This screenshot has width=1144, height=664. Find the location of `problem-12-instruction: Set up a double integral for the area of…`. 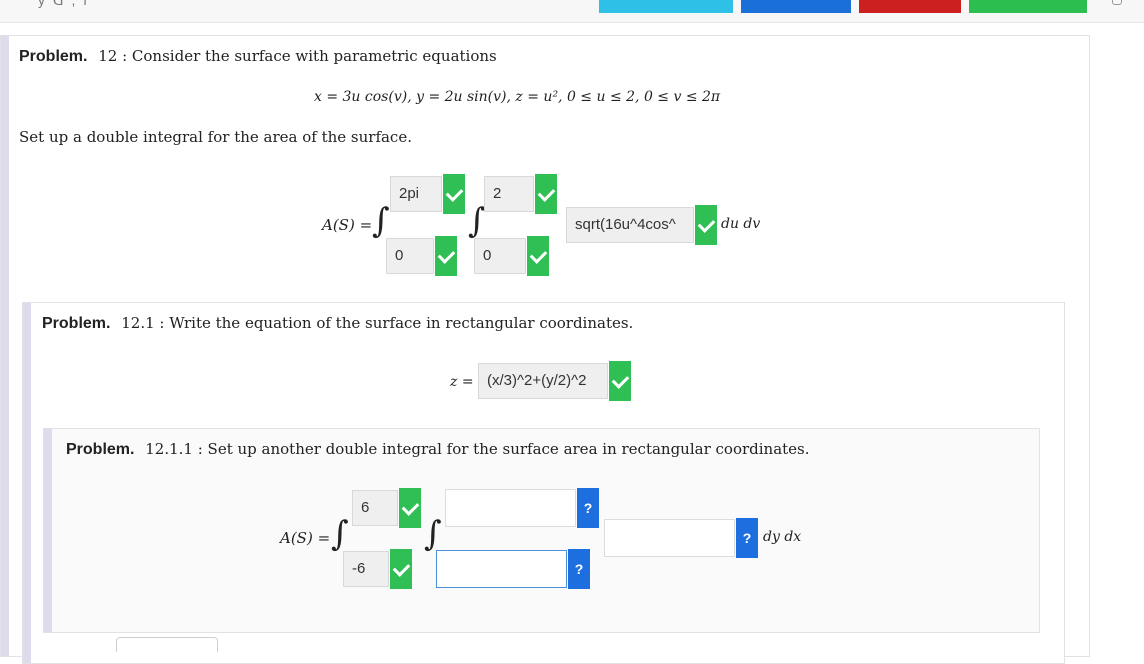

problem-12-instruction: Set up a double integral for the area of… is located at coordinates (215, 137).